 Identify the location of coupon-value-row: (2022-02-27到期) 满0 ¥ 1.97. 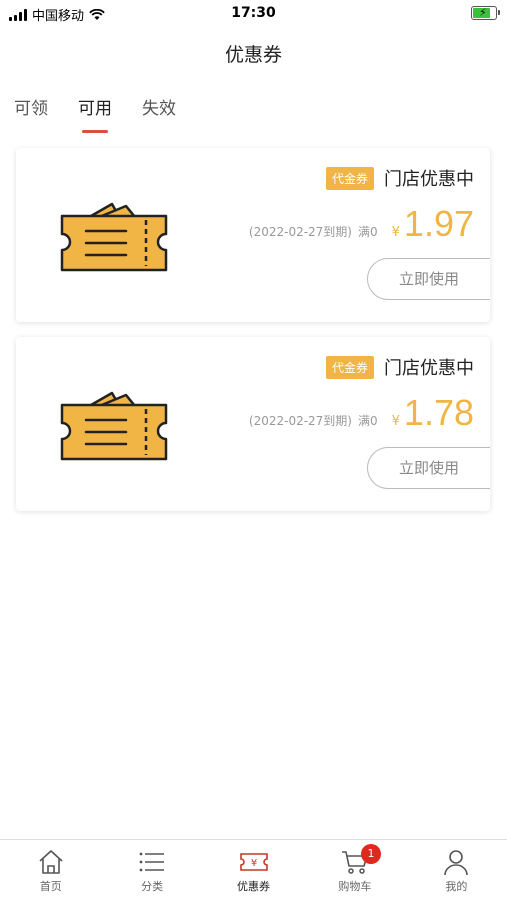
(361, 224).